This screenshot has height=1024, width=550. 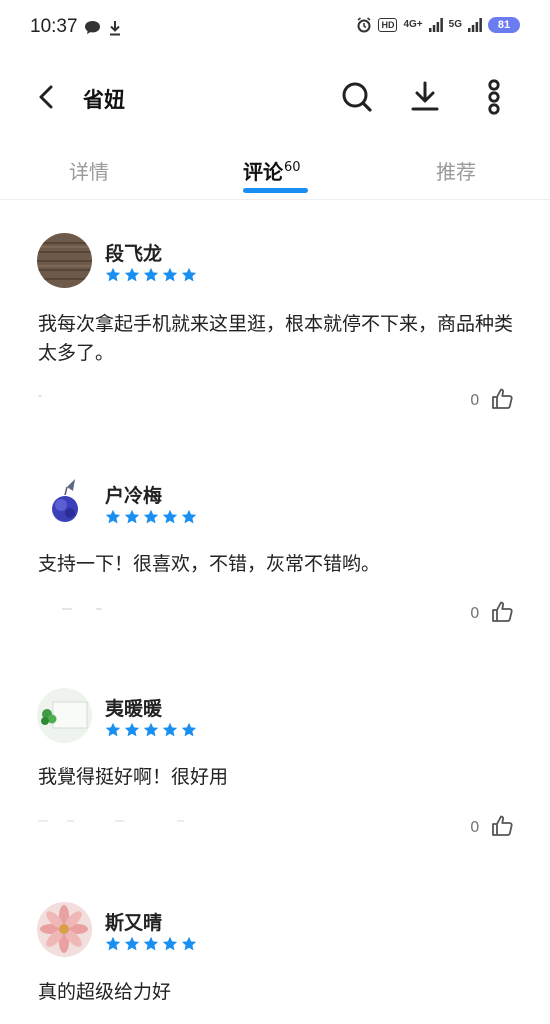 I want to click on tab-comments: 评论60, so click(x=272, y=170).